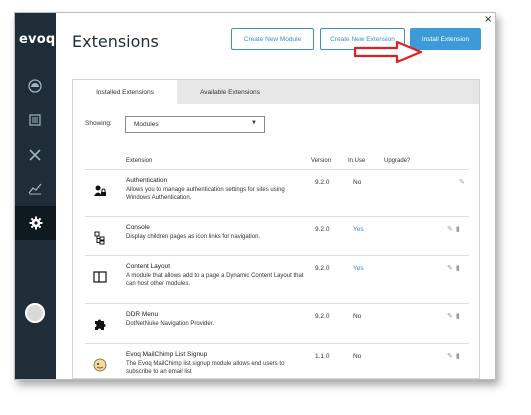 Image resolution: width=531 pixels, height=415 pixels. I want to click on extension-name: DDR Menu, so click(142, 314).